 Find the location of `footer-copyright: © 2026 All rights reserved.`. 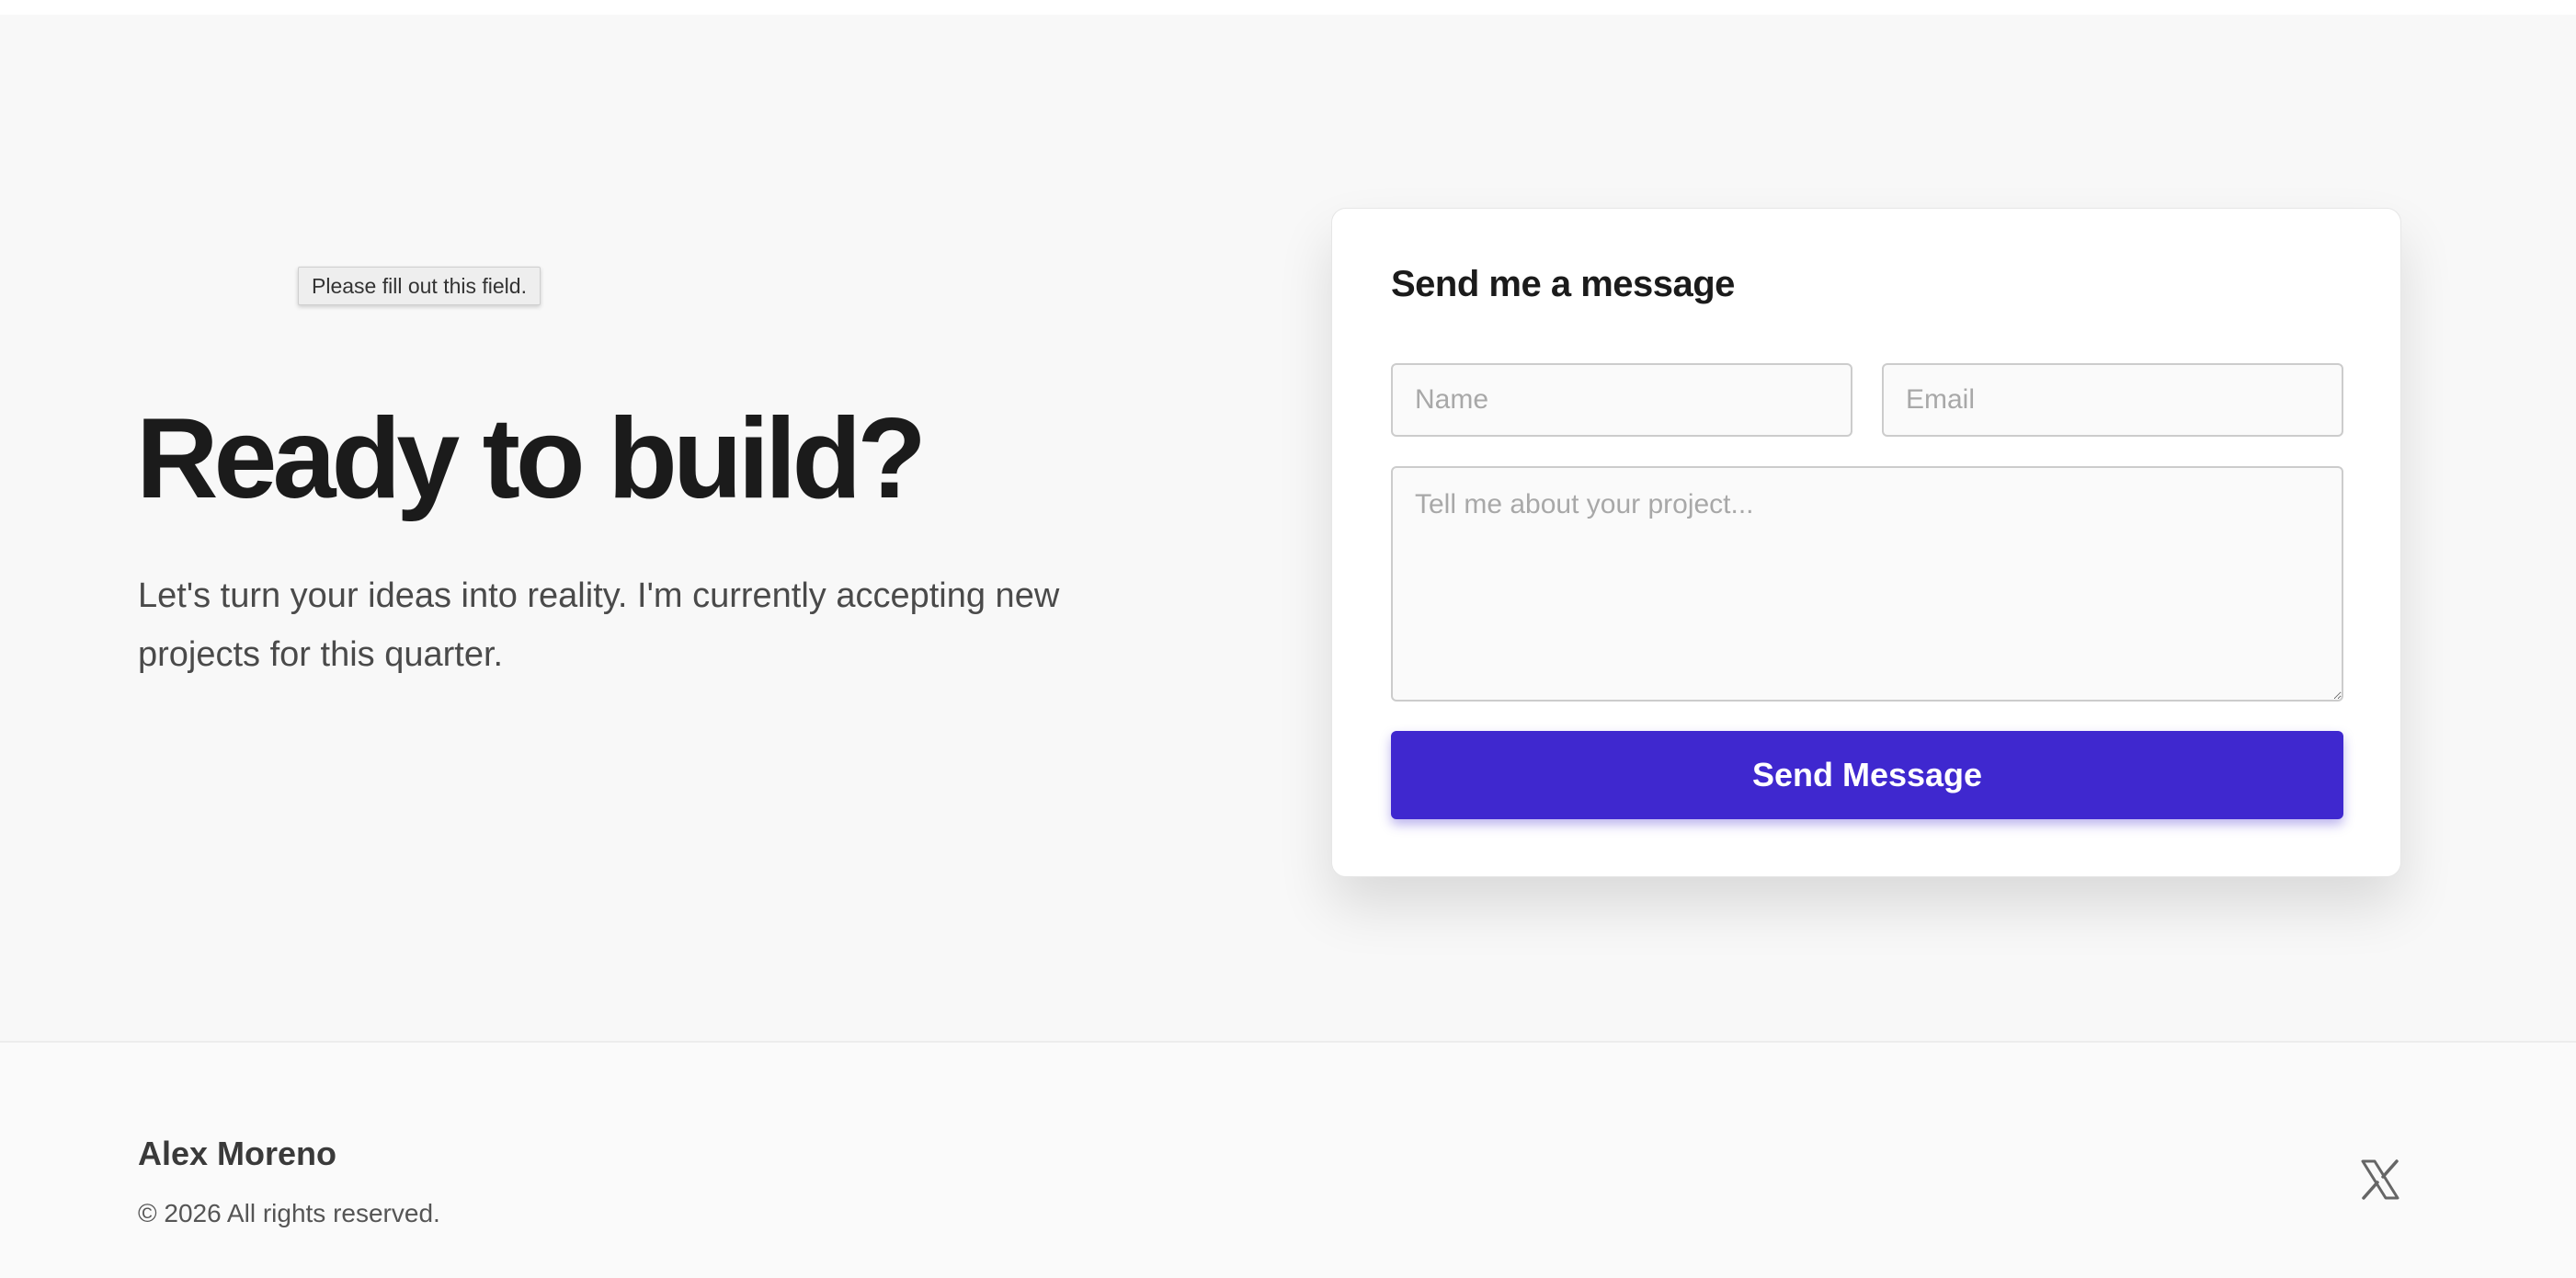

footer-copyright: © 2026 All rights reserved. is located at coordinates (289, 1213).